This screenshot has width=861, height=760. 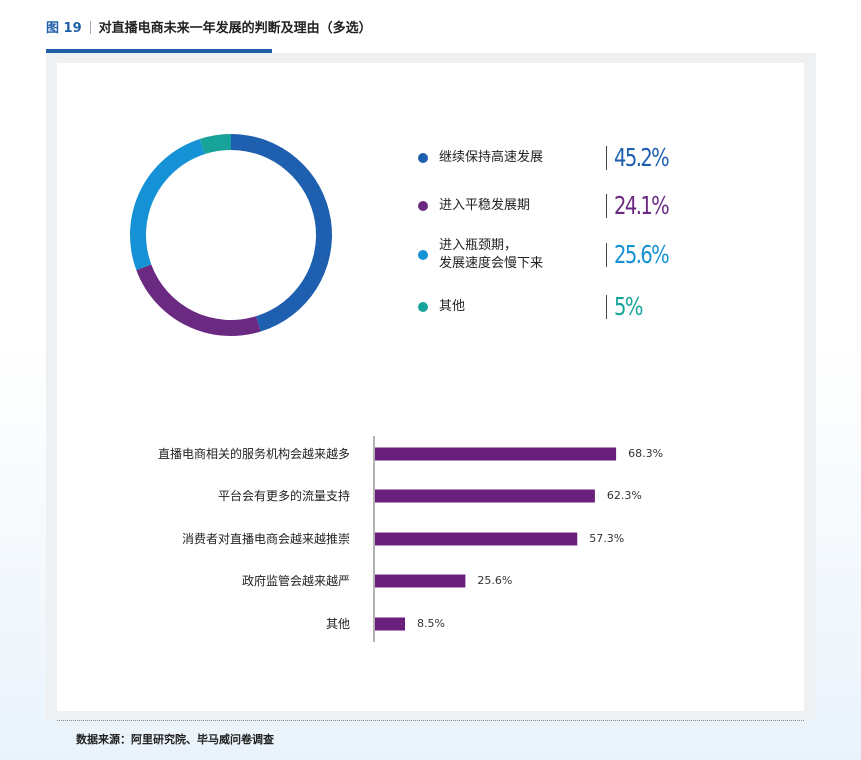 What do you see at coordinates (624, 495) in the screenshot?
I see `bar-value-label-2: 62.3%` at bounding box center [624, 495].